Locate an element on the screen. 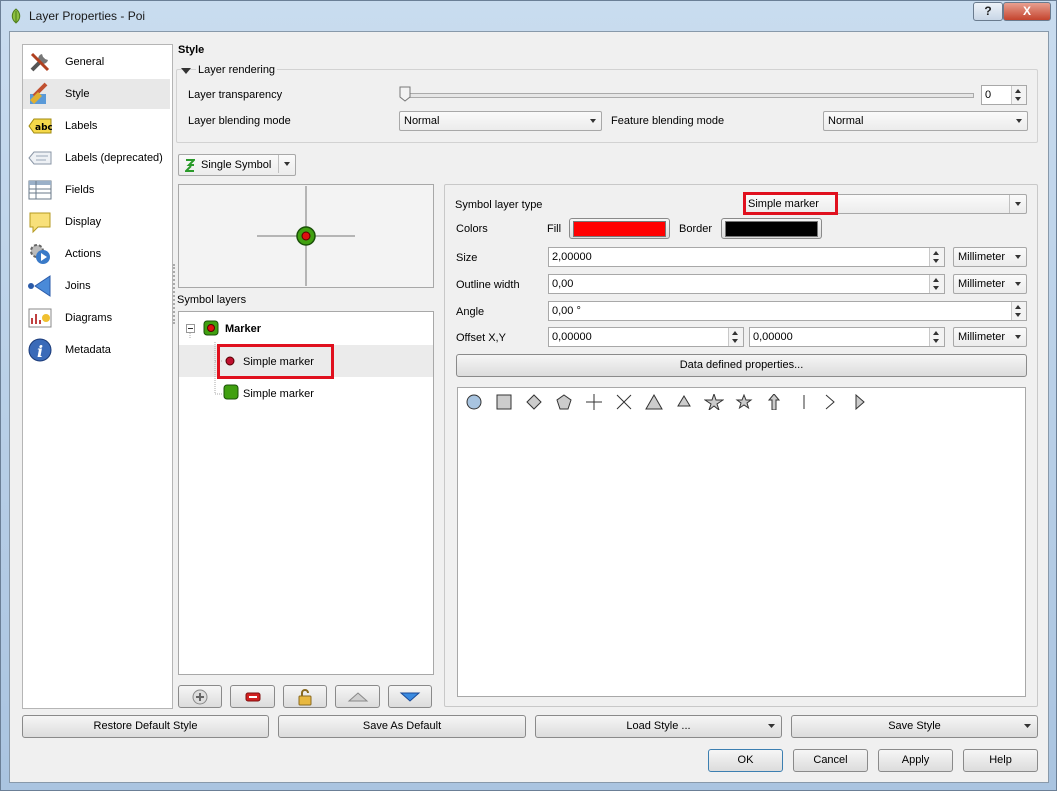 The height and width of the screenshot is (791, 1057). ok-button: OK is located at coordinates (745, 760).